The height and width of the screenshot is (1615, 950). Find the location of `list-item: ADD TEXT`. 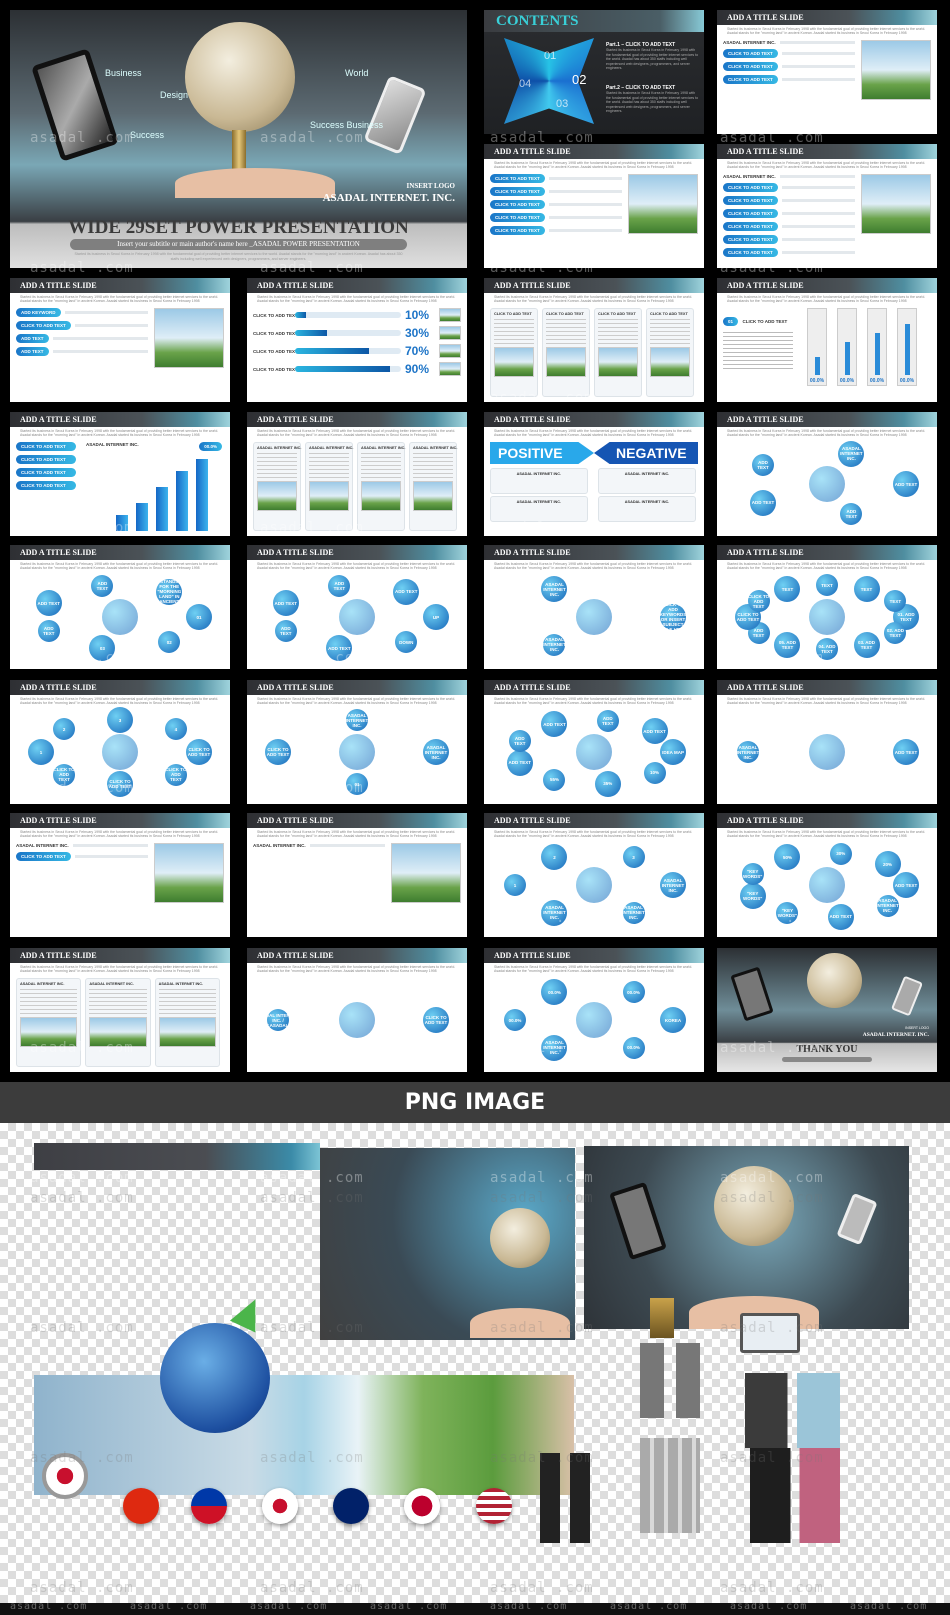

list-item: ADD TEXT is located at coordinates (82, 351).